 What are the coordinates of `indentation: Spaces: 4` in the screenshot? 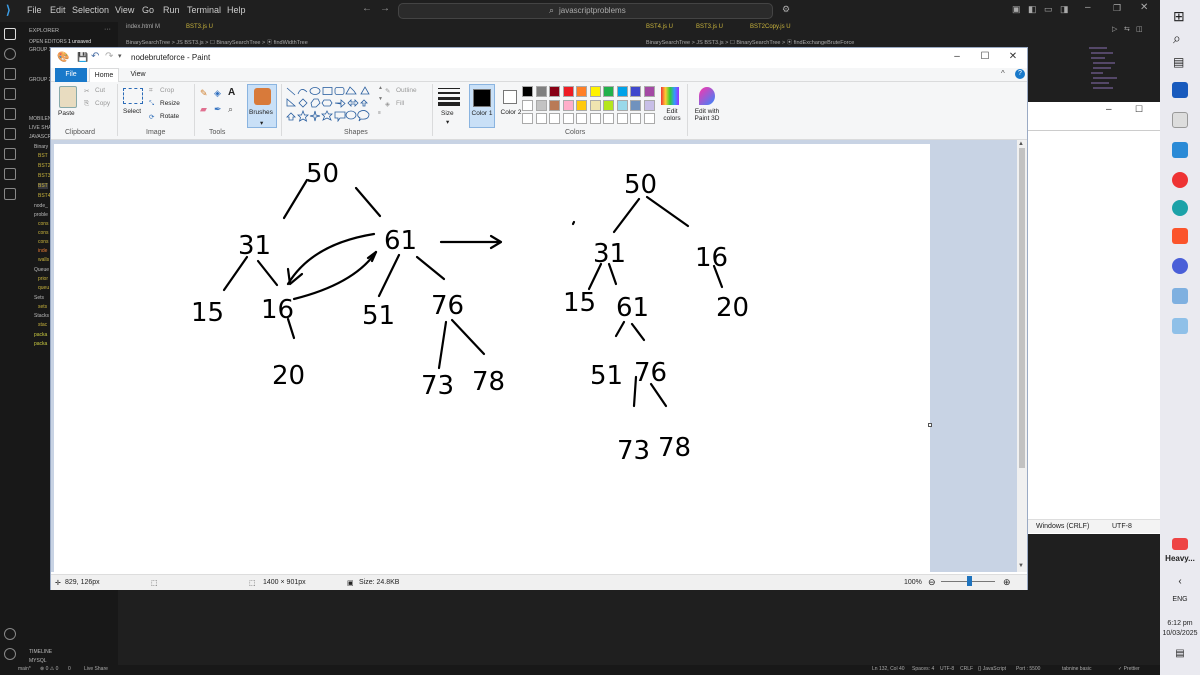 It's located at (923, 669).